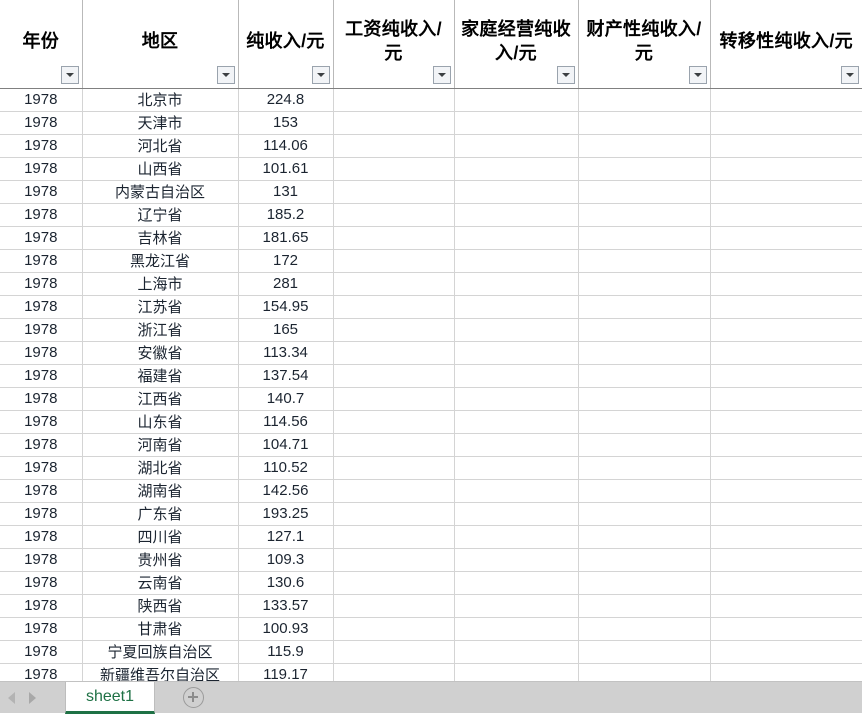  What do you see at coordinates (32, 698) in the screenshot?
I see `arrow-right-icon` at bounding box center [32, 698].